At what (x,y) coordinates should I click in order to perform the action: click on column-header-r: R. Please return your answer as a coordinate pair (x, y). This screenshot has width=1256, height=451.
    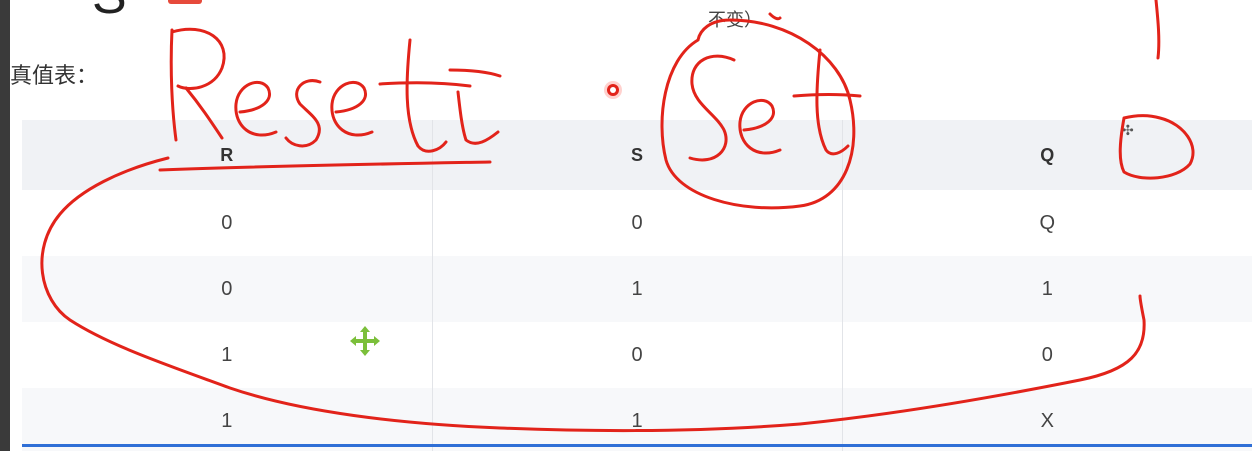
    Looking at the image, I should click on (227, 155).